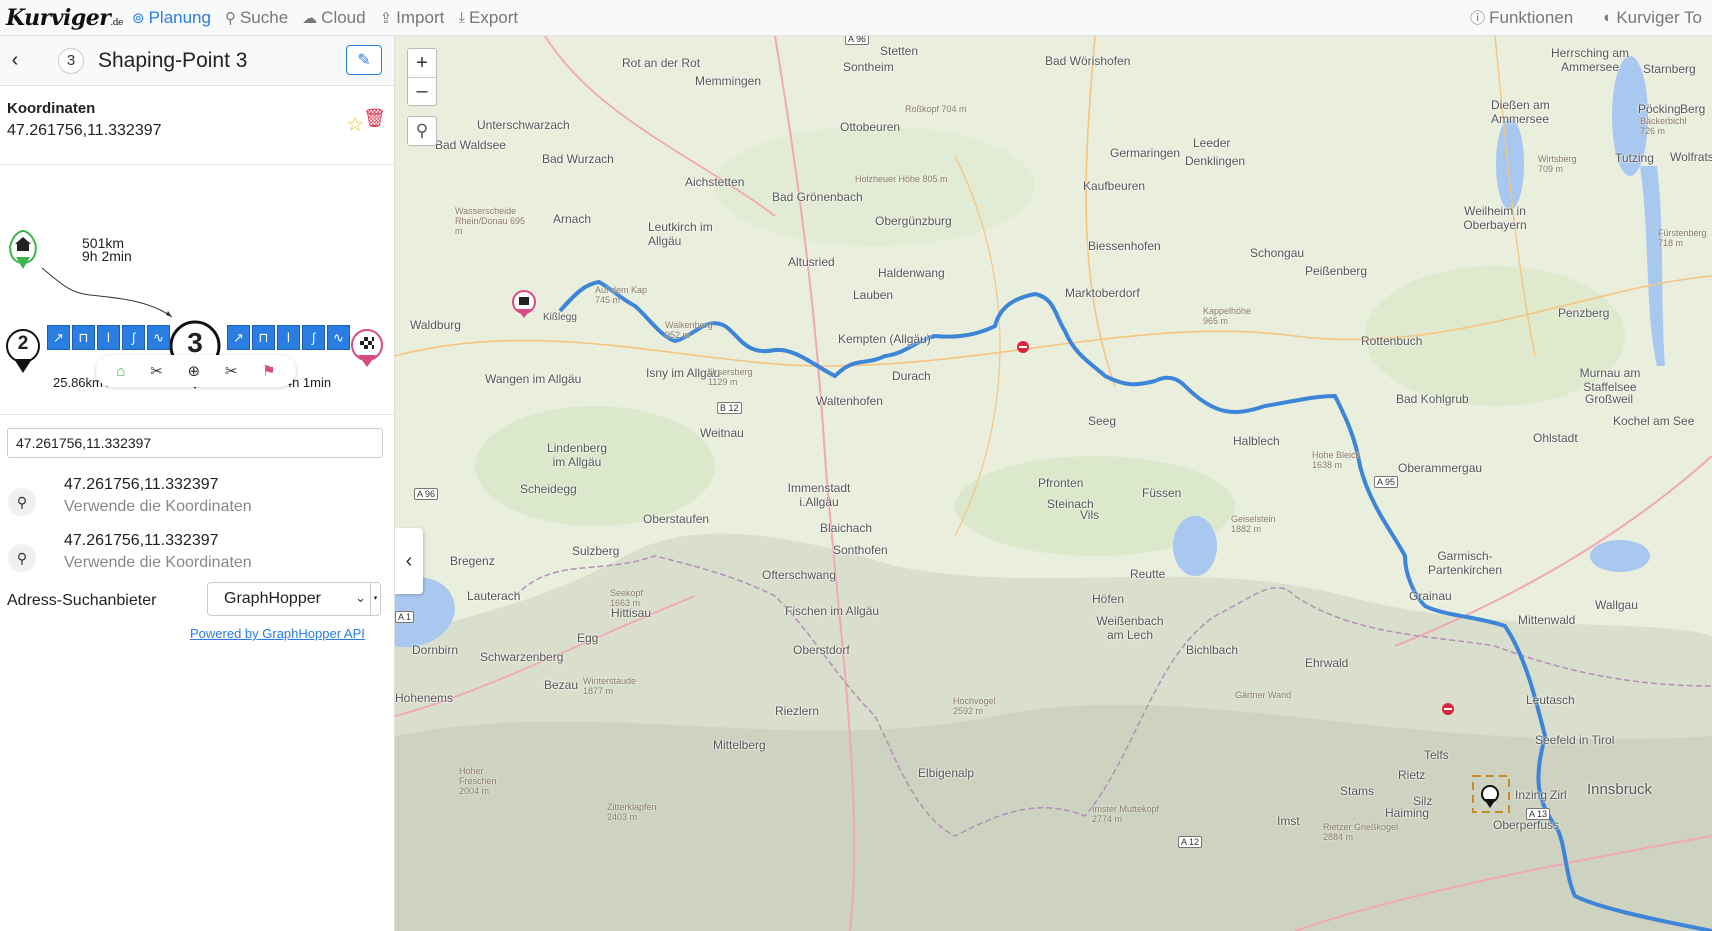 The height and width of the screenshot is (931, 1712). Describe the element at coordinates (577, 455) in the screenshot. I see `place-lindenberg: Lindenberg im Allgäu` at that location.